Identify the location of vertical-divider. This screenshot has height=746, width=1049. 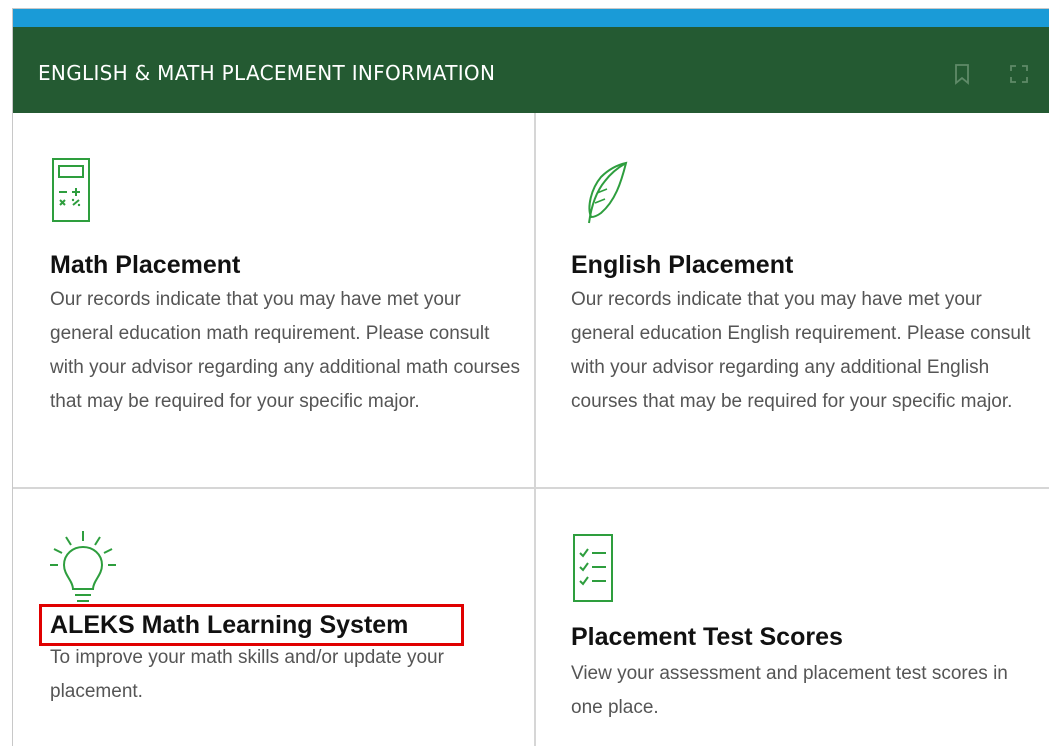
(535, 429).